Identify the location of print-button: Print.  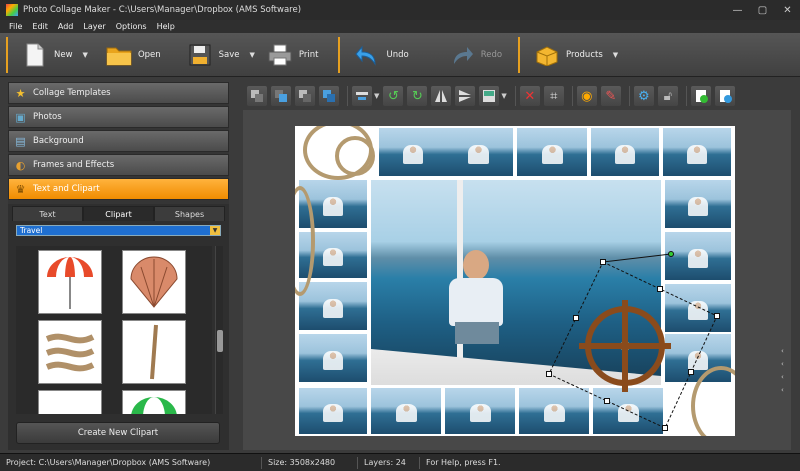
(293, 55).